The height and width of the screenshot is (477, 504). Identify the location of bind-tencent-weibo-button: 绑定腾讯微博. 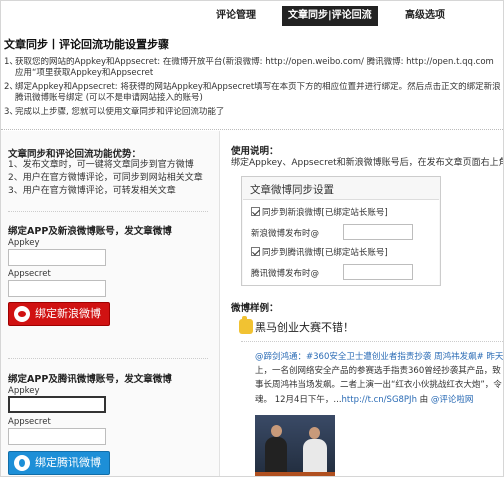
(59, 463).